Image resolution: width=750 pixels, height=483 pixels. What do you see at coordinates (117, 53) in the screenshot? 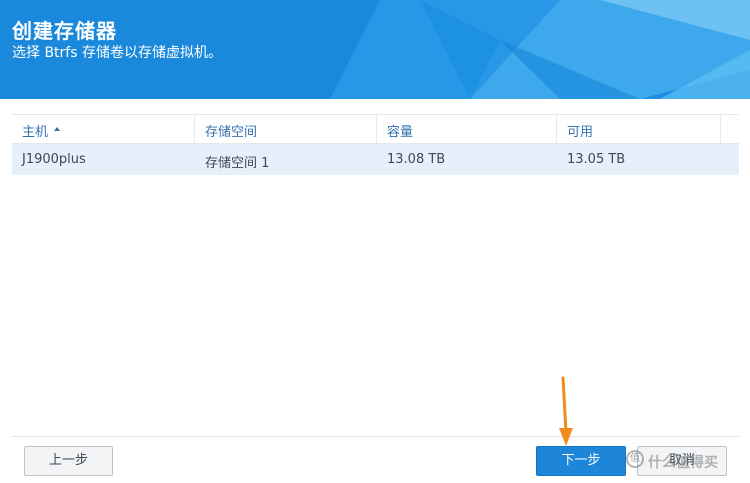
I see `page-subtitle: 选择 Btrfs 存储卷以存储虚拟机。` at bounding box center [117, 53].